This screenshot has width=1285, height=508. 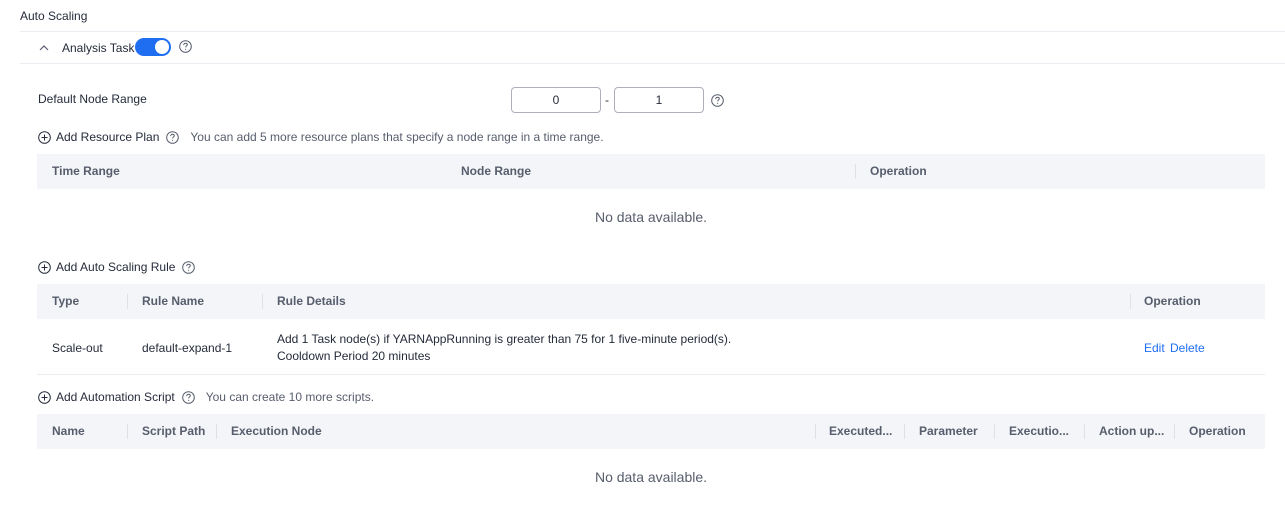 What do you see at coordinates (54, 16) in the screenshot?
I see `section-title: Auto Scaling` at bounding box center [54, 16].